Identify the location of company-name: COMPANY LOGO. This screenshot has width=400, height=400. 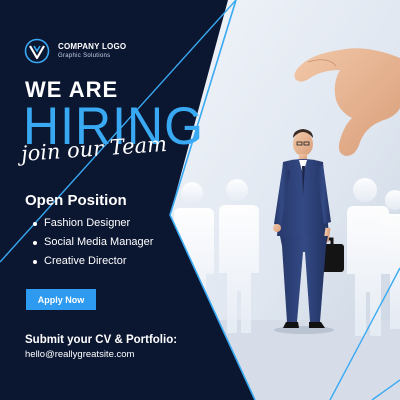
(92, 46).